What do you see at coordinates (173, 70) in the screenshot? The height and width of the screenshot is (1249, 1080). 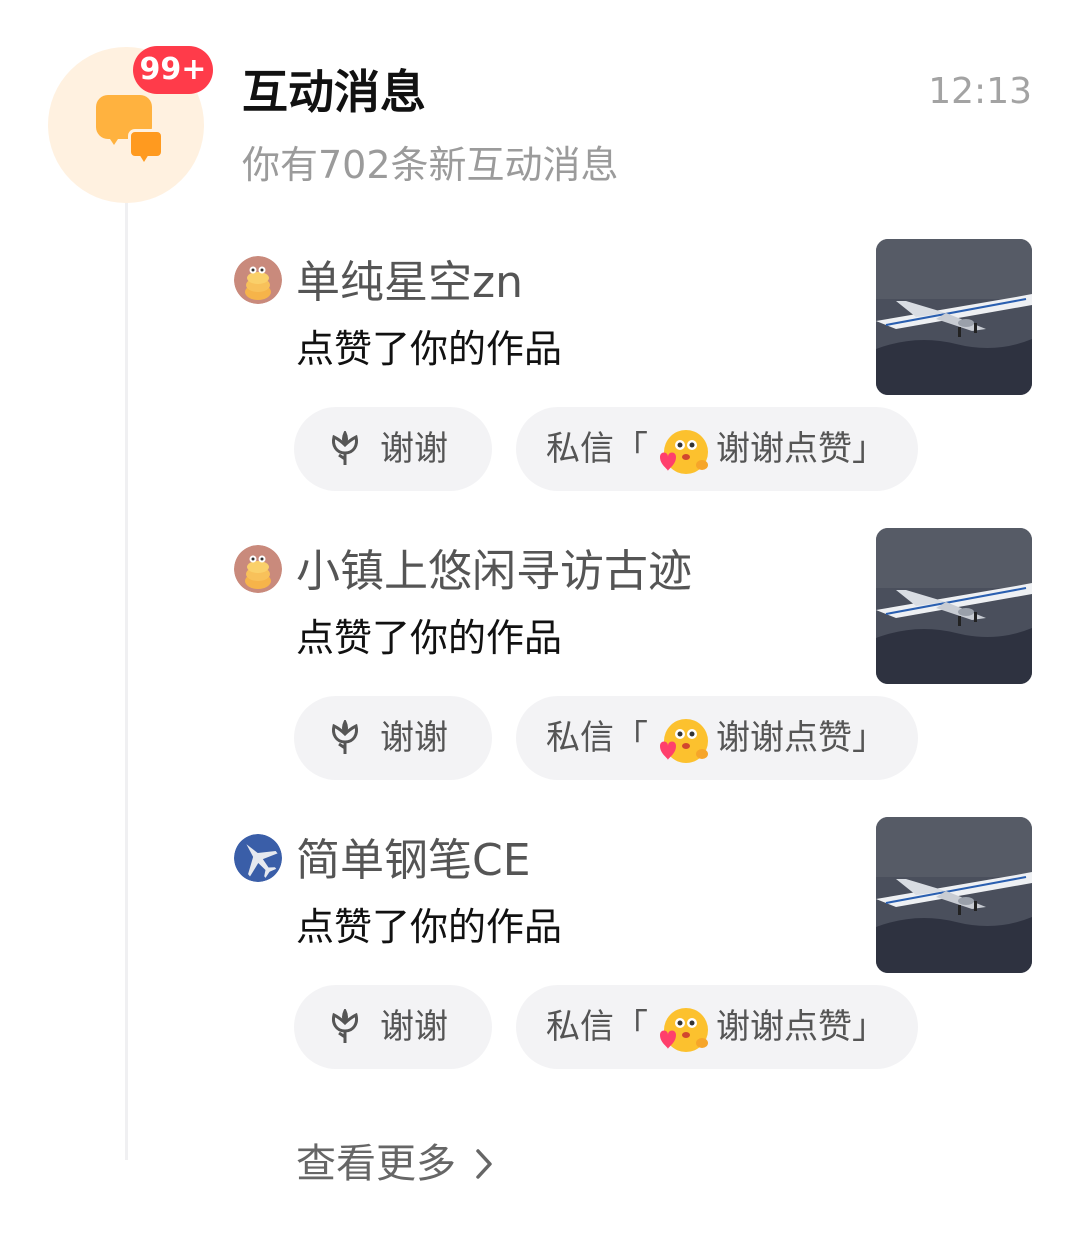 I see `unread-badge: 99+` at bounding box center [173, 70].